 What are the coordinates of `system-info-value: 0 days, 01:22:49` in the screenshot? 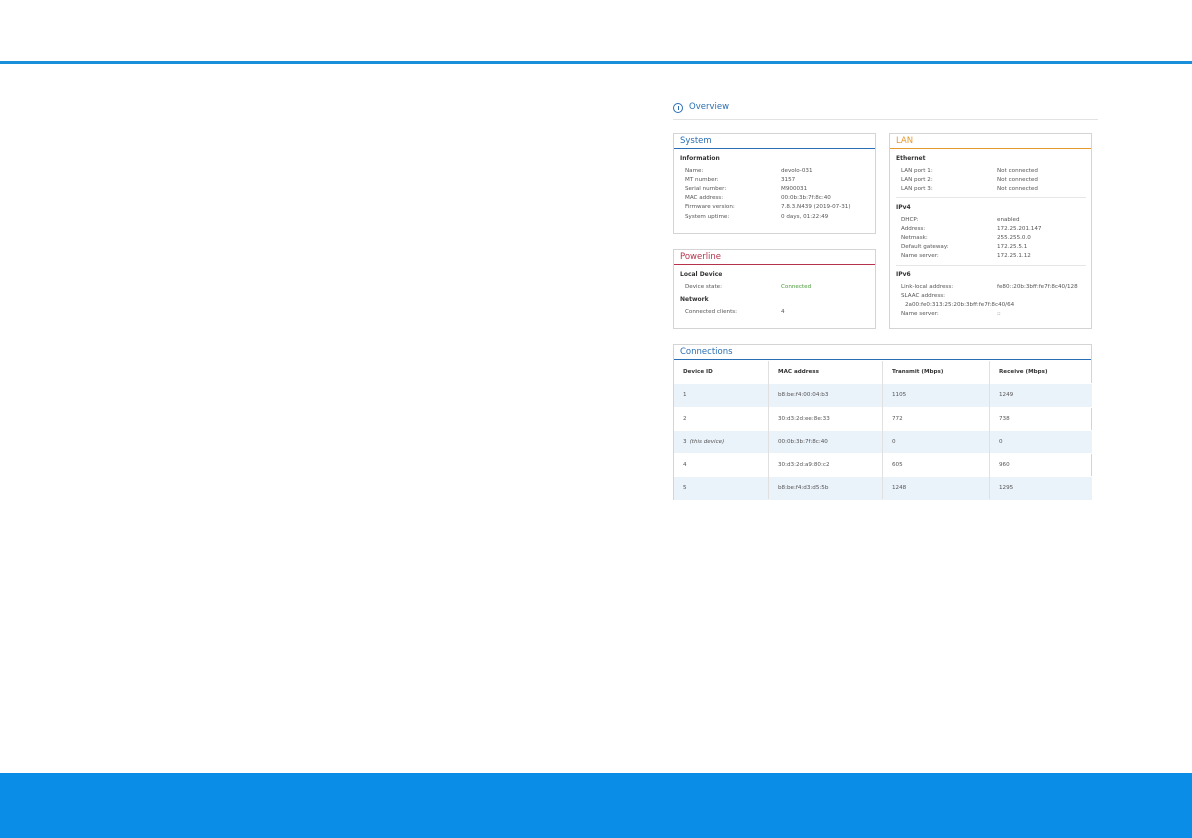 It's located at (805, 216).